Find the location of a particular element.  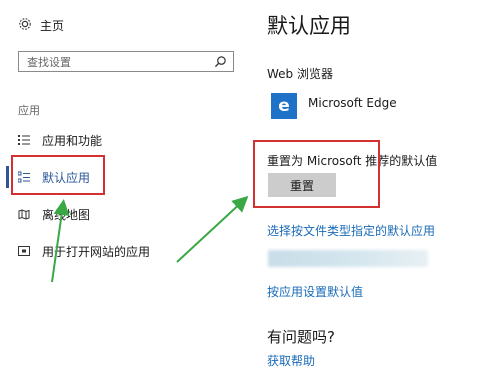

sidebar-item-apps-features: 应用和功能 is located at coordinates (60, 140).